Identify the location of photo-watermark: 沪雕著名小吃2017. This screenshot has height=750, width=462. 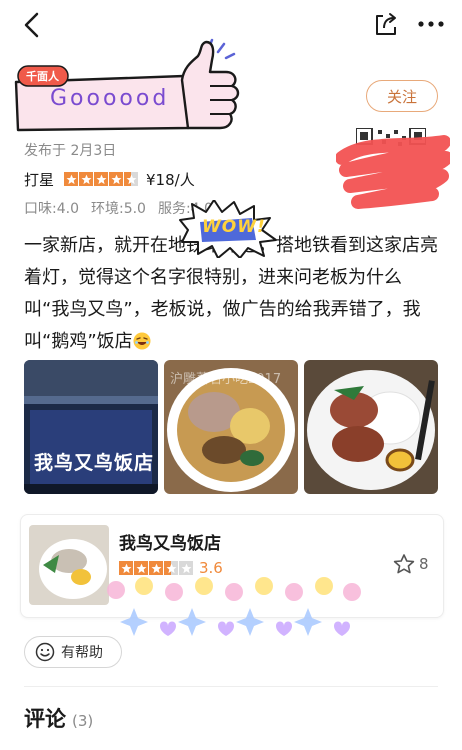
(226, 379).